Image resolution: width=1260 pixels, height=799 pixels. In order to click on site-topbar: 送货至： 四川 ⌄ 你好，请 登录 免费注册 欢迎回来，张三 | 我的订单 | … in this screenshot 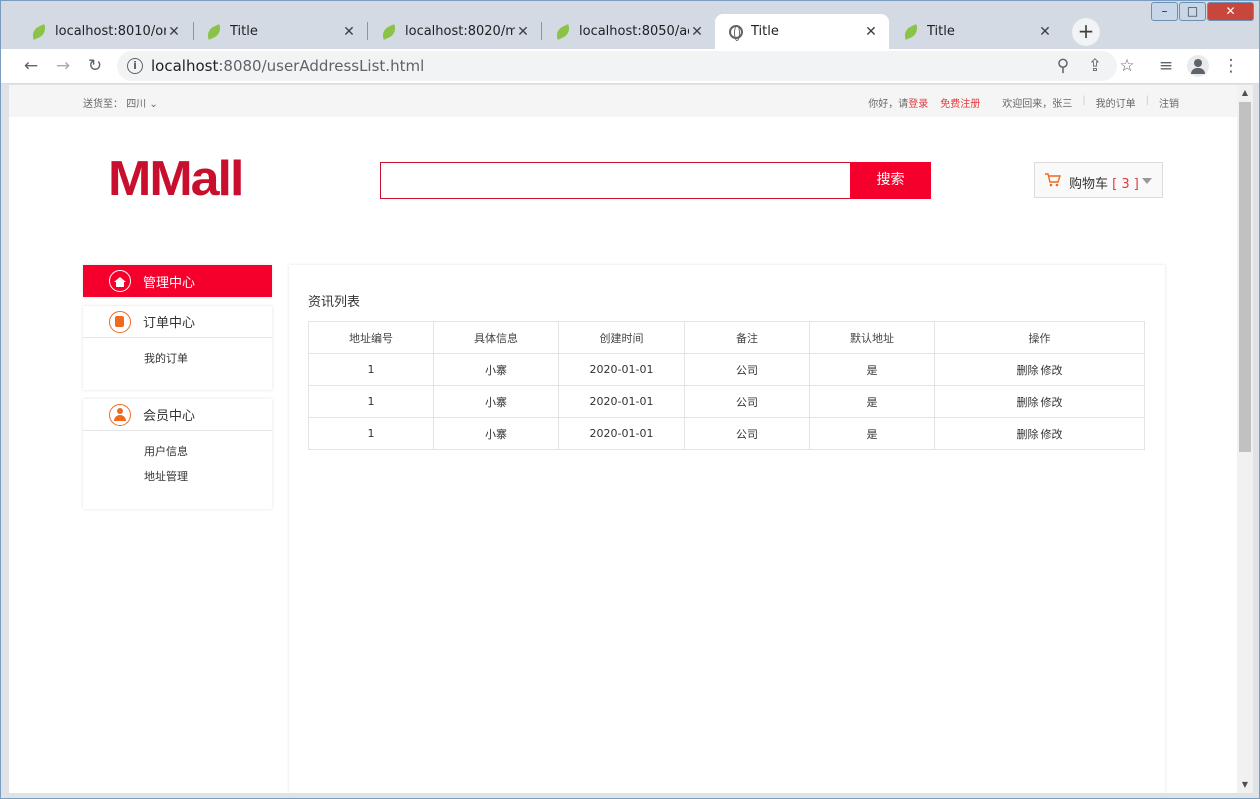, I will do `click(623, 101)`.